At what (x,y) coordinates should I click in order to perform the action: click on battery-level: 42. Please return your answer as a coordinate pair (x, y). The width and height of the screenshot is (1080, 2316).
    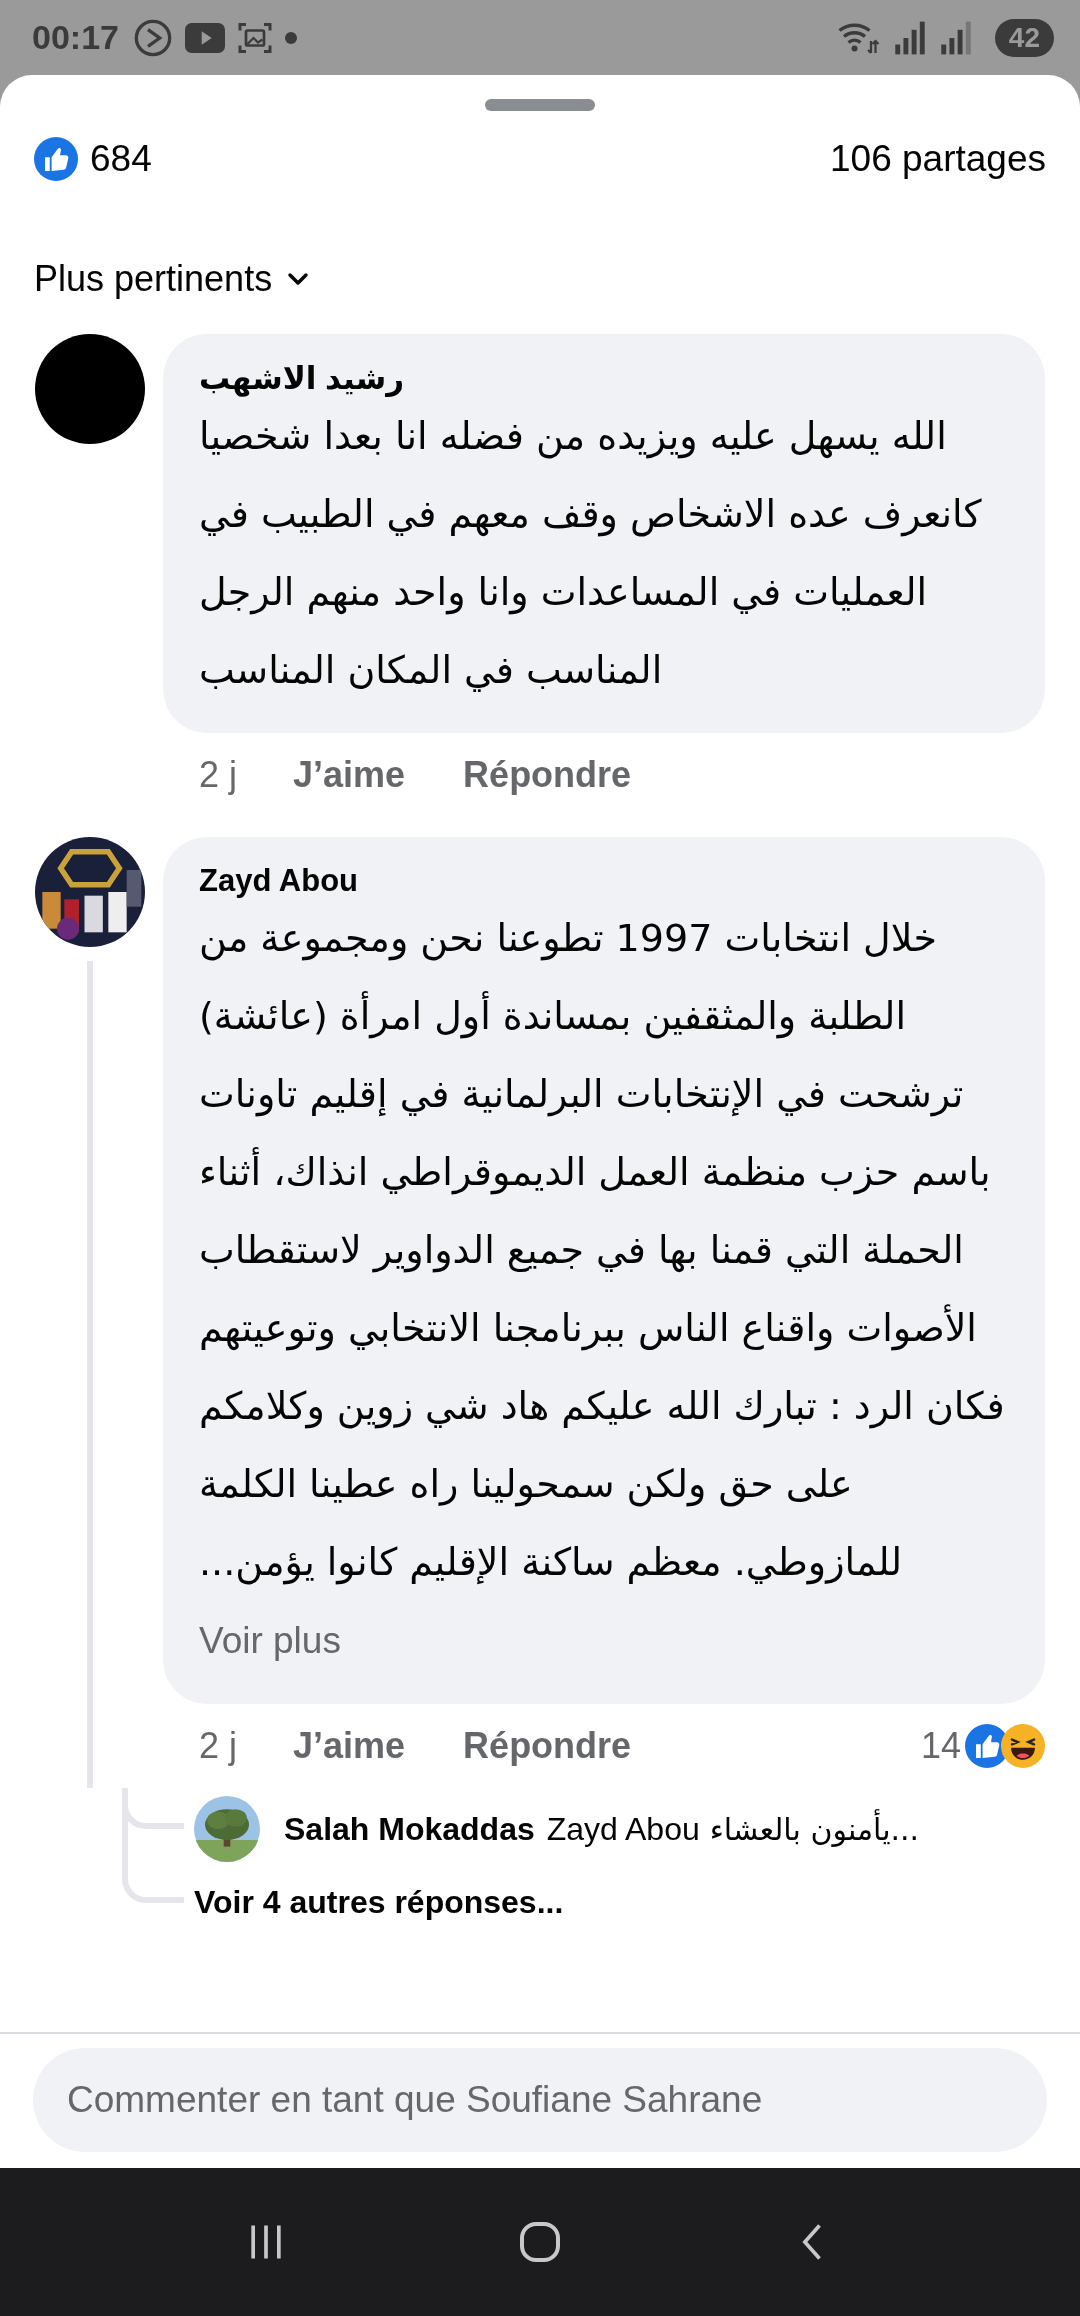
    Looking at the image, I should click on (1024, 37).